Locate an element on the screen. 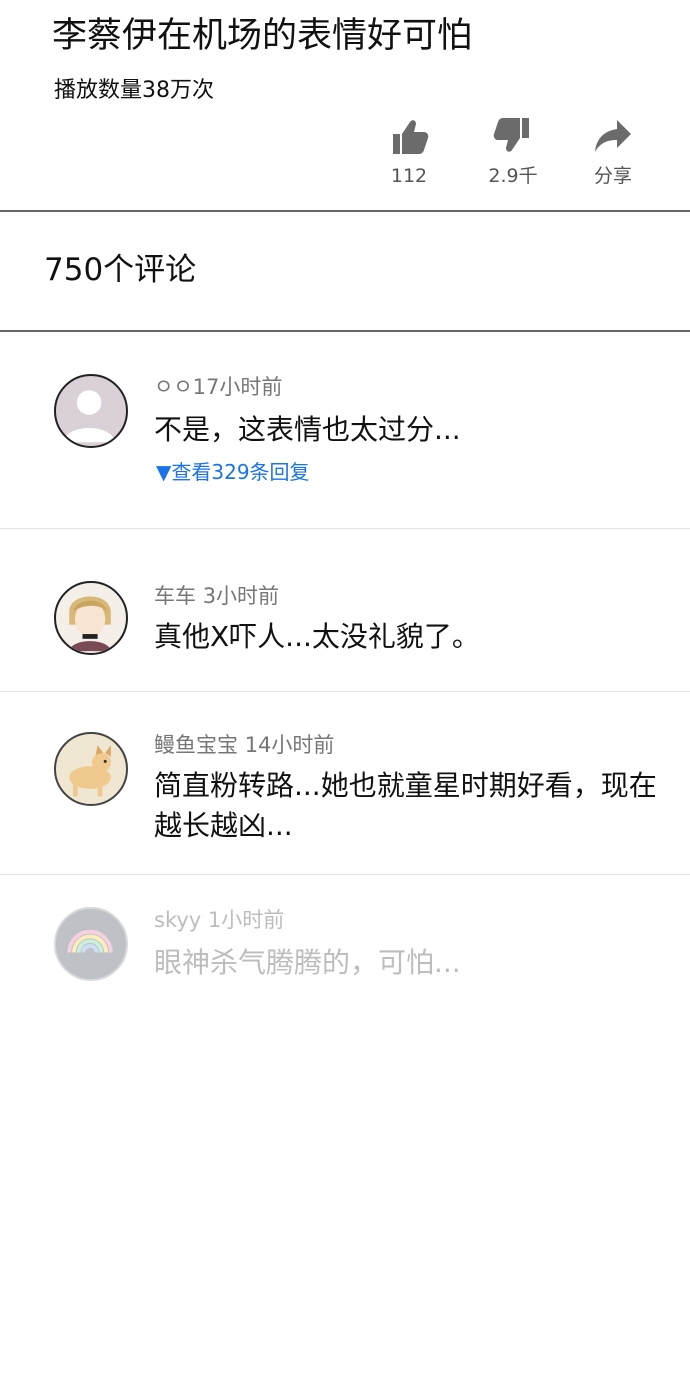  view-count: 播放数量38万次 is located at coordinates (134, 90).